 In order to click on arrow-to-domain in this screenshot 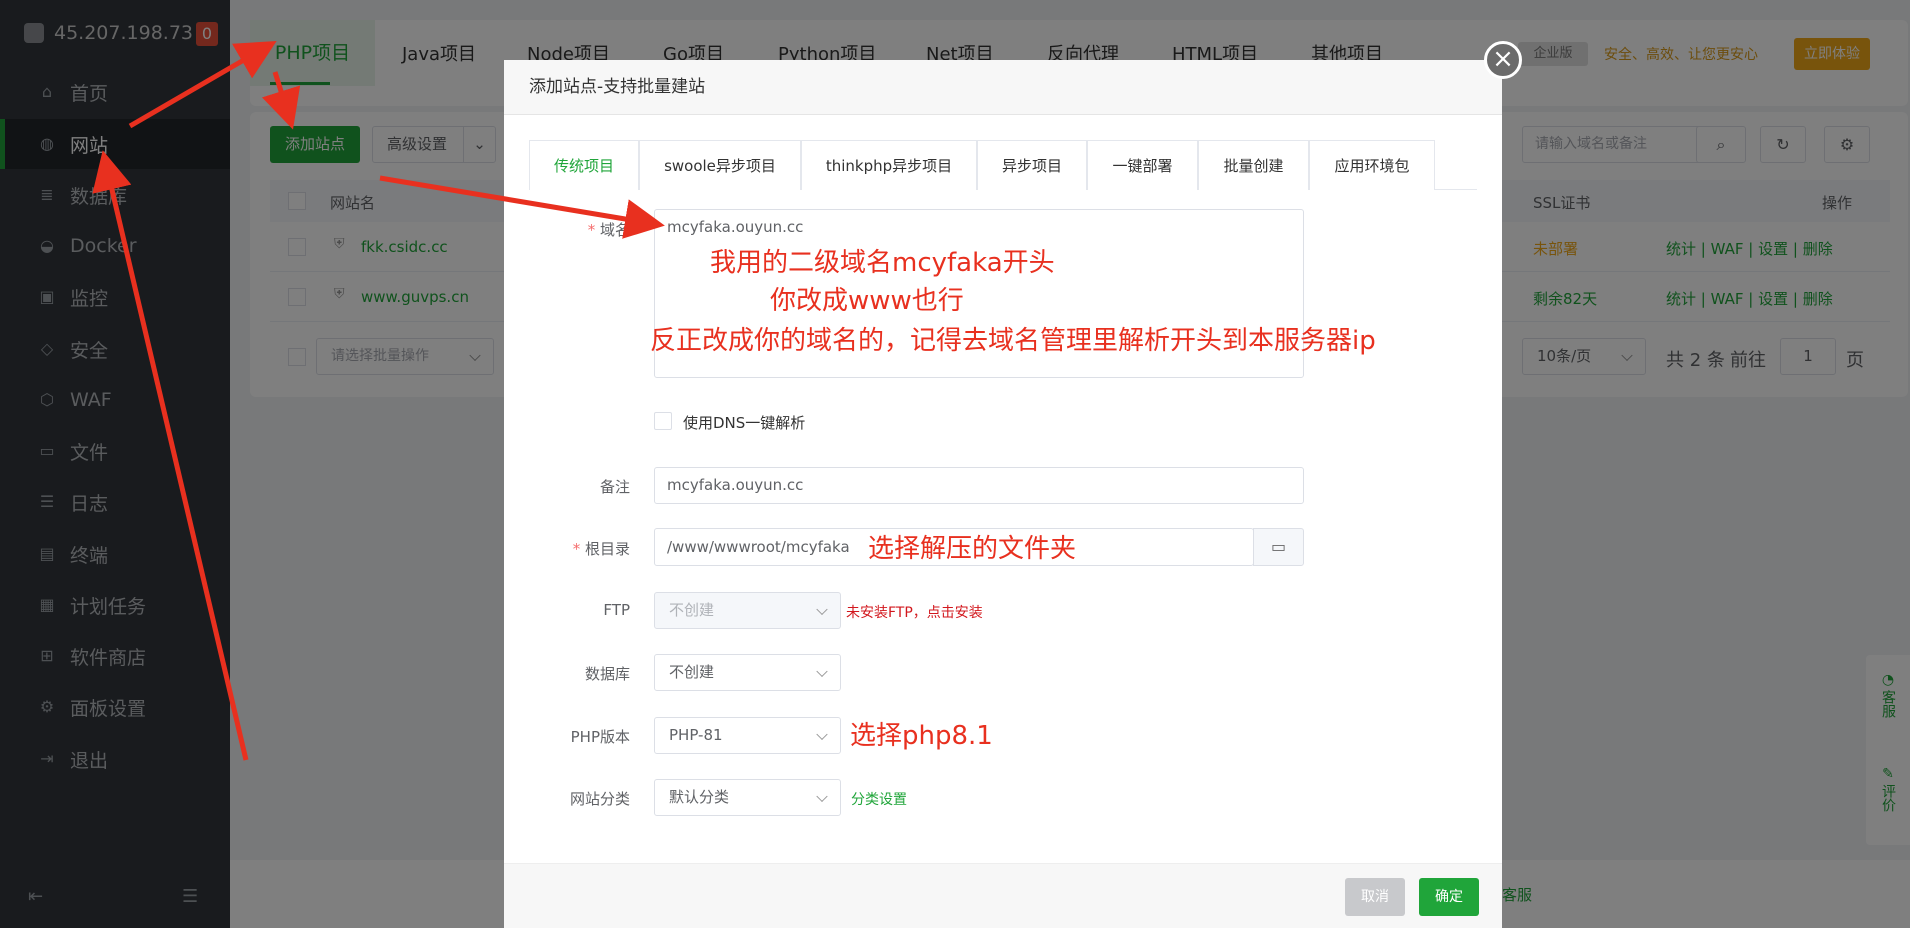, I will do `click(522, 207)`.